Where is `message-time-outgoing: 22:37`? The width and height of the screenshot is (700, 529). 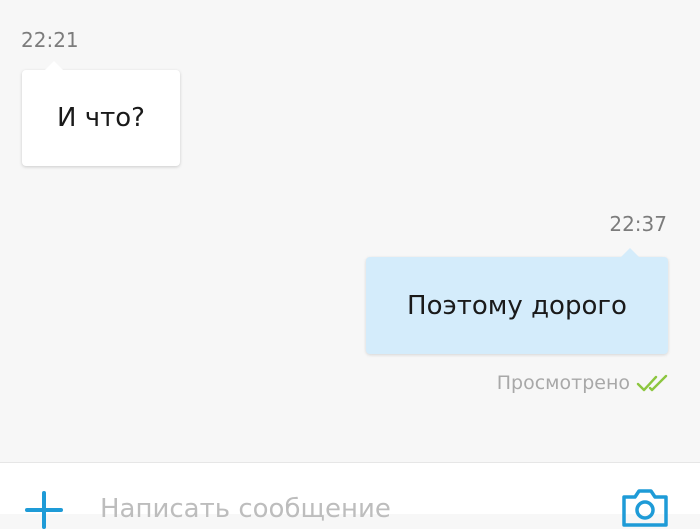
message-time-outgoing: 22:37 is located at coordinates (638, 224).